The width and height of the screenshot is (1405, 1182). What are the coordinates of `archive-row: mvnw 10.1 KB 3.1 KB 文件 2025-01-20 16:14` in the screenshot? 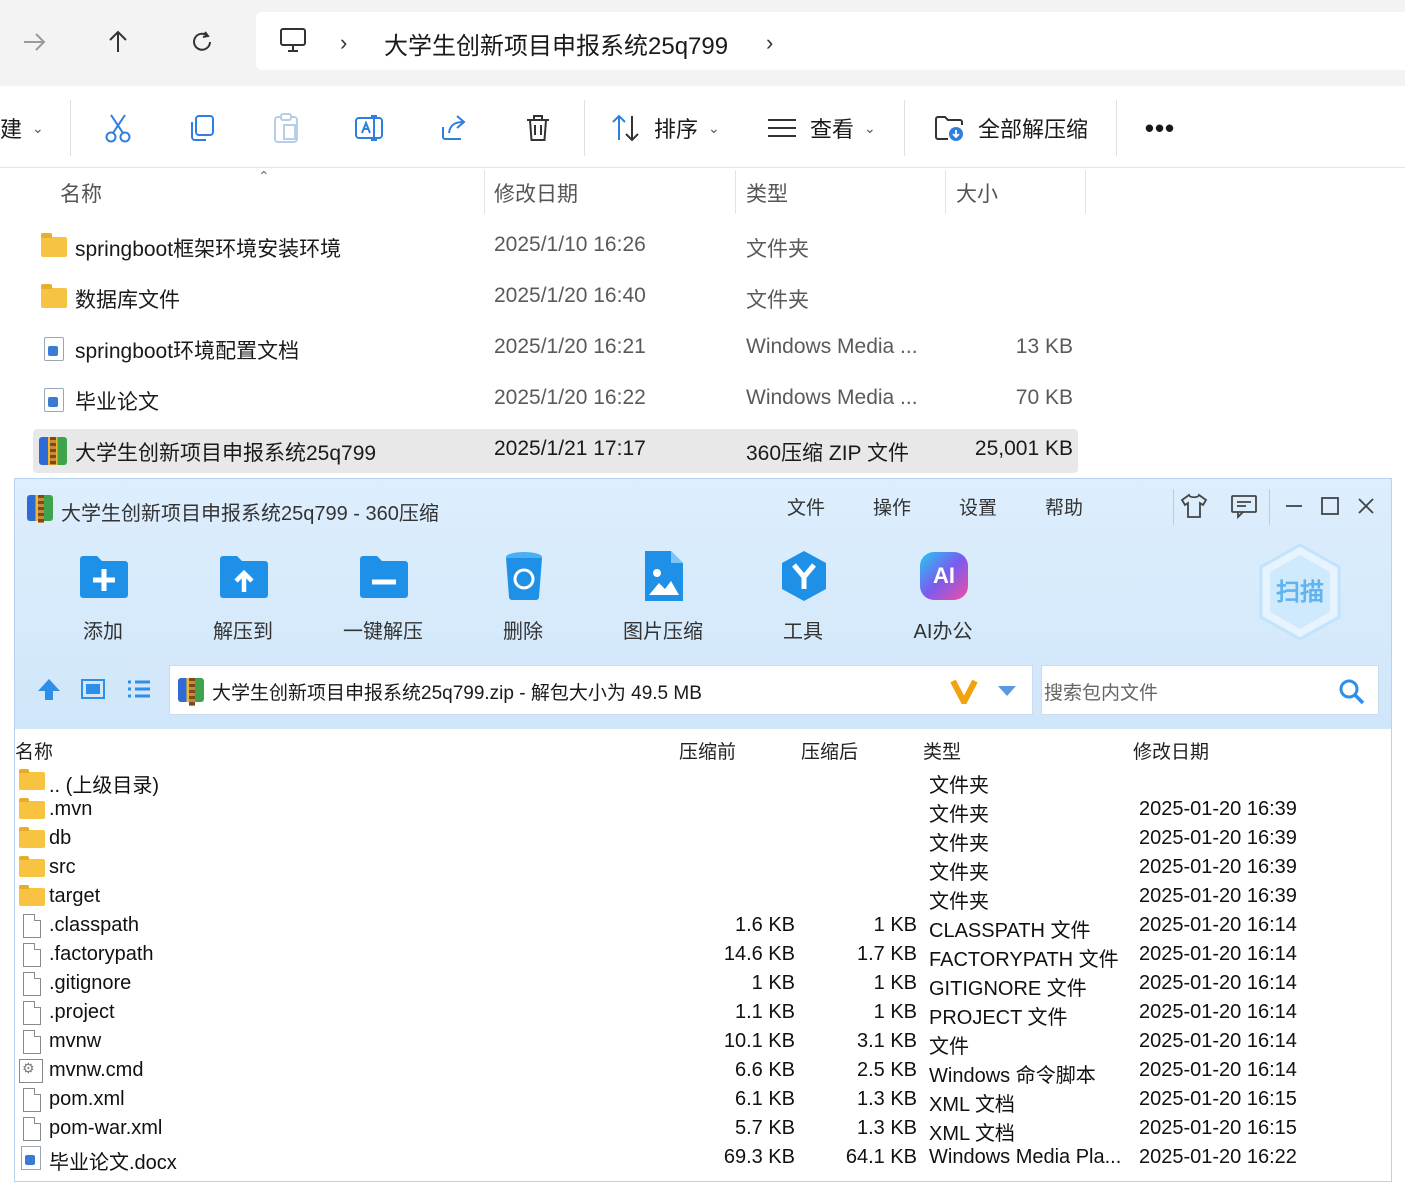 It's located at (703, 1042).